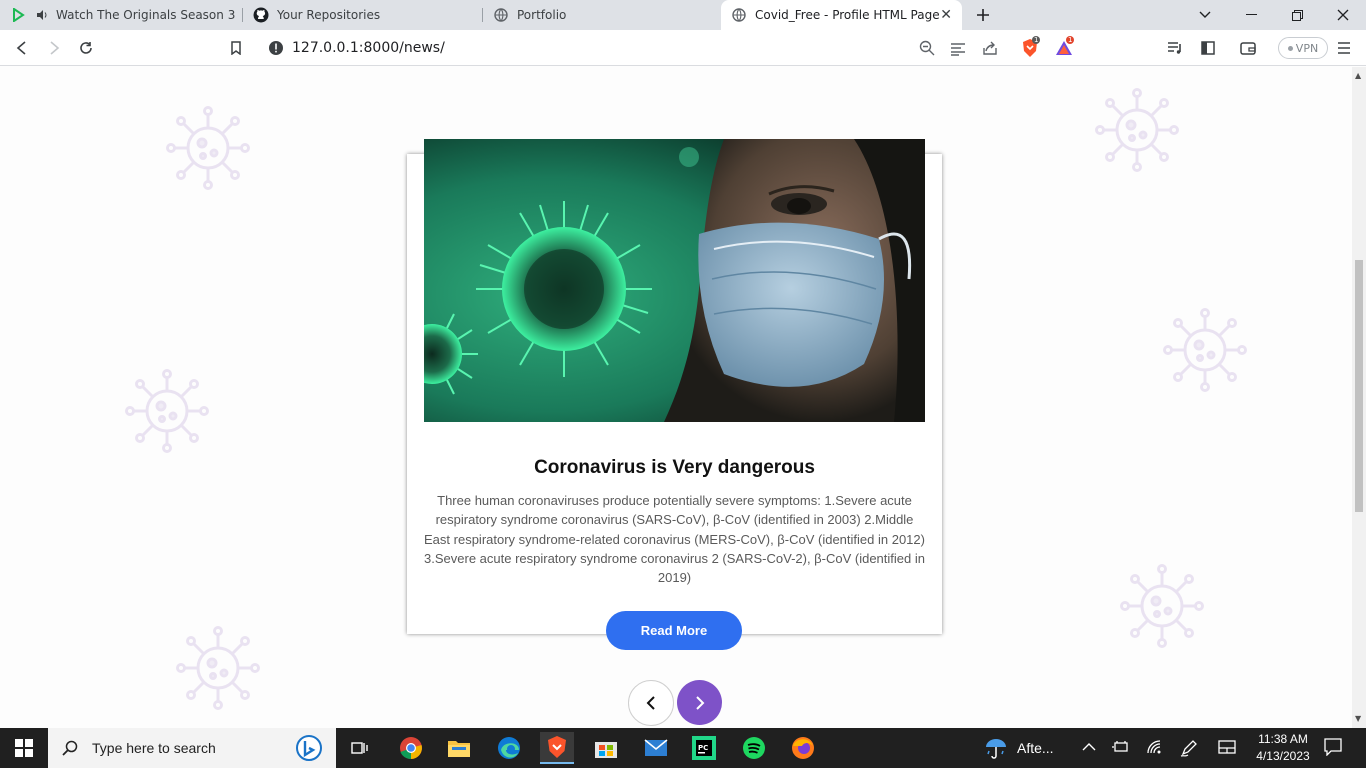 Image resolution: width=1366 pixels, height=768 pixels. What do you see at coordinates (148, 15) in the screenshot?
I see `tab-title: Watch The Originals Season 3 Epis` at bounding box center [148, 15].